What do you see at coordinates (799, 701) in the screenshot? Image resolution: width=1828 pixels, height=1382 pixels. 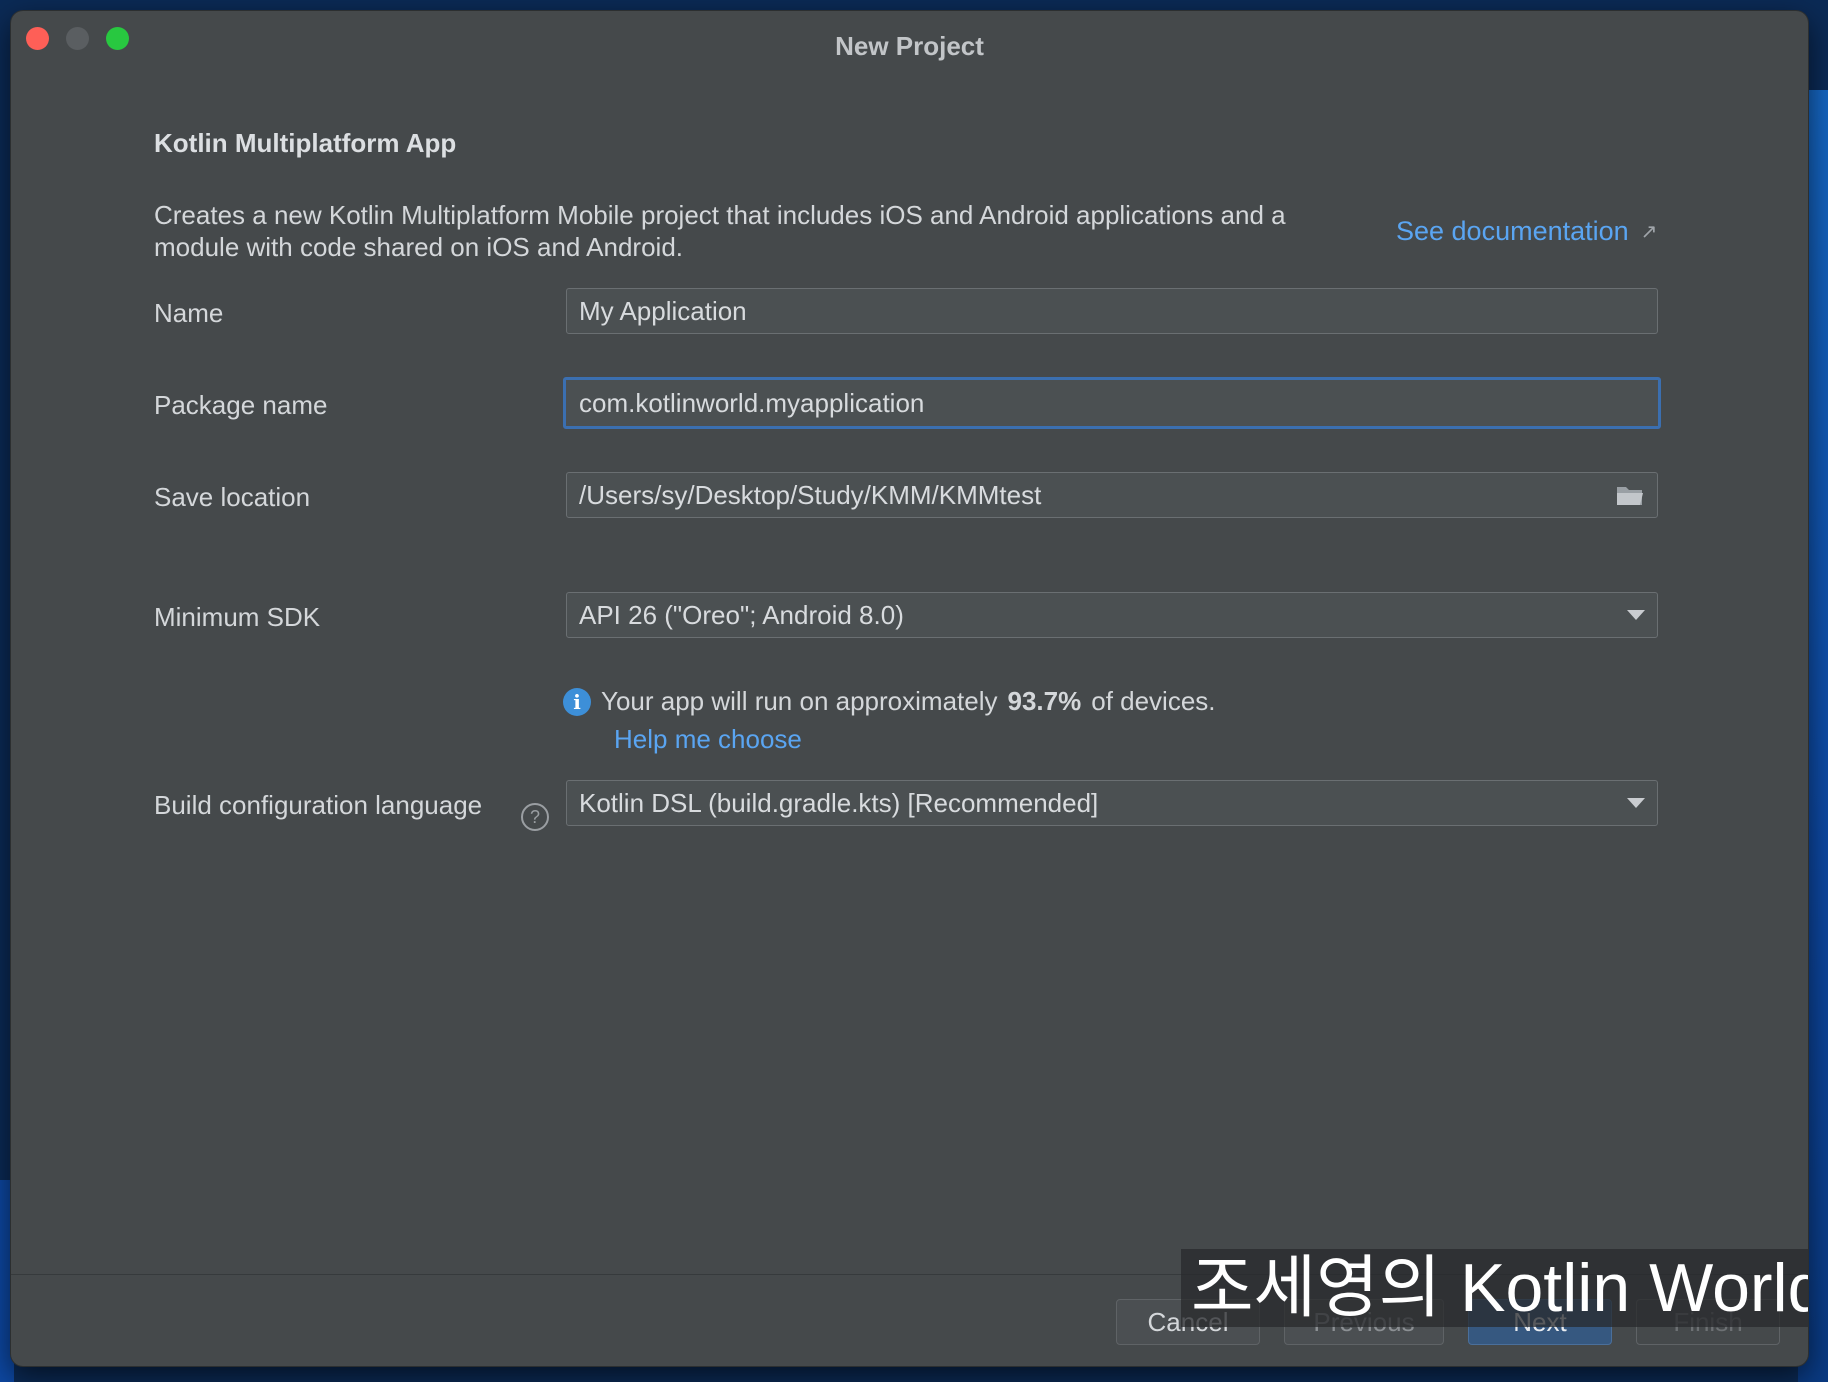 I see `coverage-prefix: Your app will run on approximately` at bounding box center [799, 701].